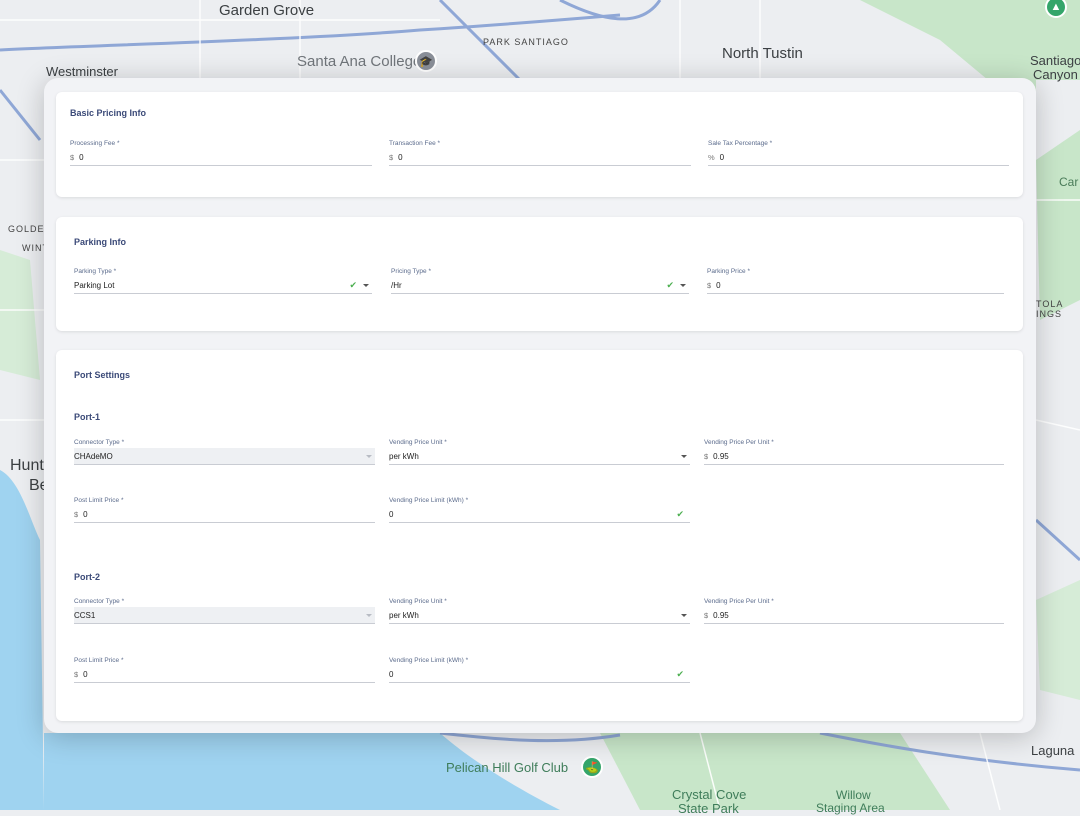  I want to click on map-label-crystal-cove: Crystal Cove, so click(709, 794).